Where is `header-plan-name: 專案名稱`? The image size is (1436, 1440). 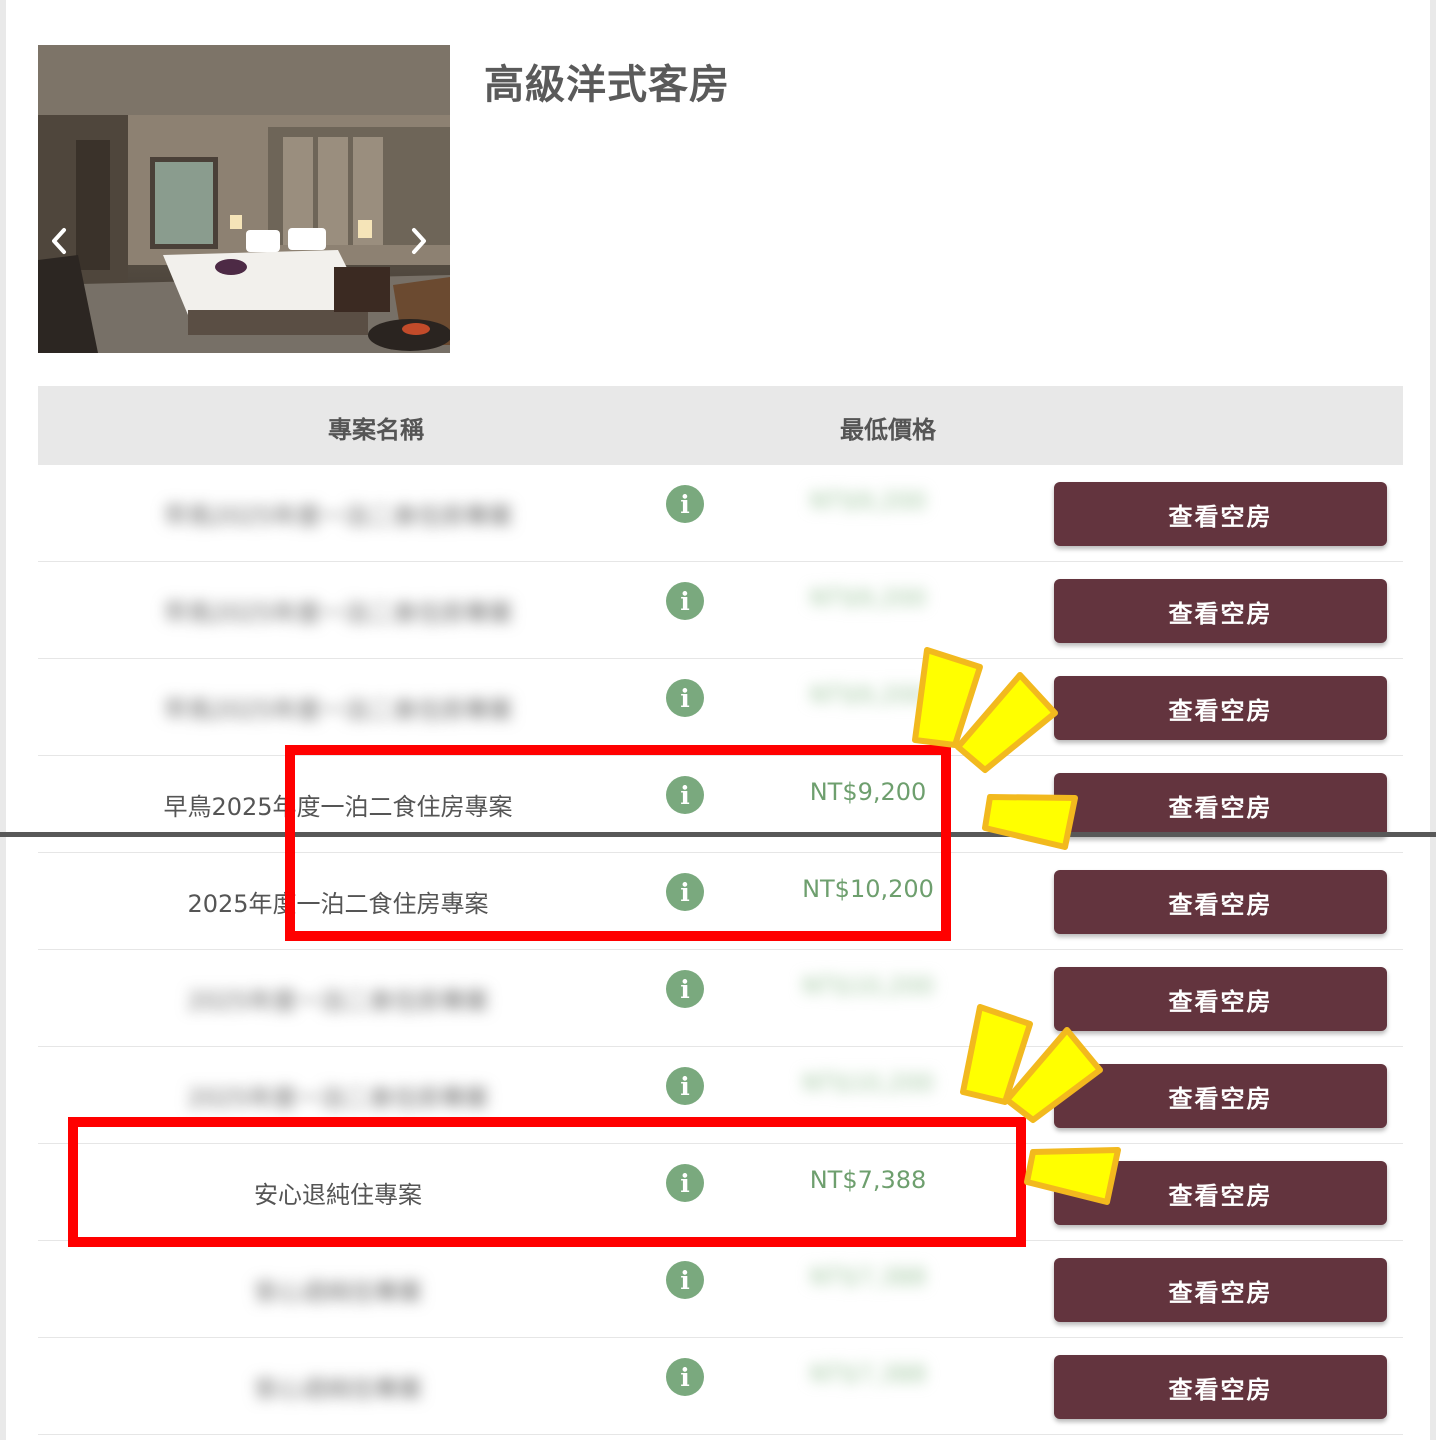 header-plan-name: 專案名稱 is located at coordinates (376, 430).